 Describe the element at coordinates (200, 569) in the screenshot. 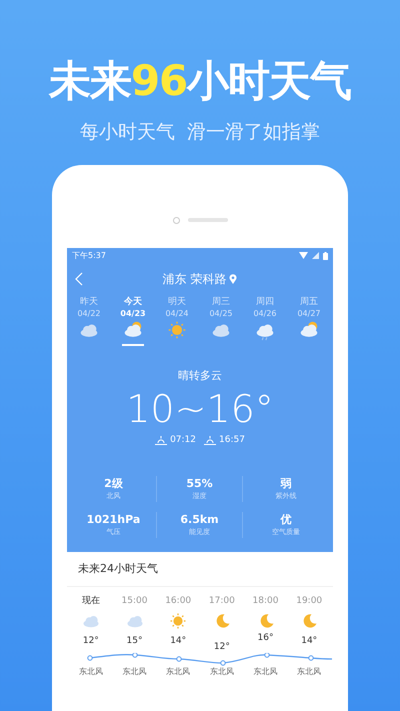

I see `hourly-title: 未来24小时天气` at that location.